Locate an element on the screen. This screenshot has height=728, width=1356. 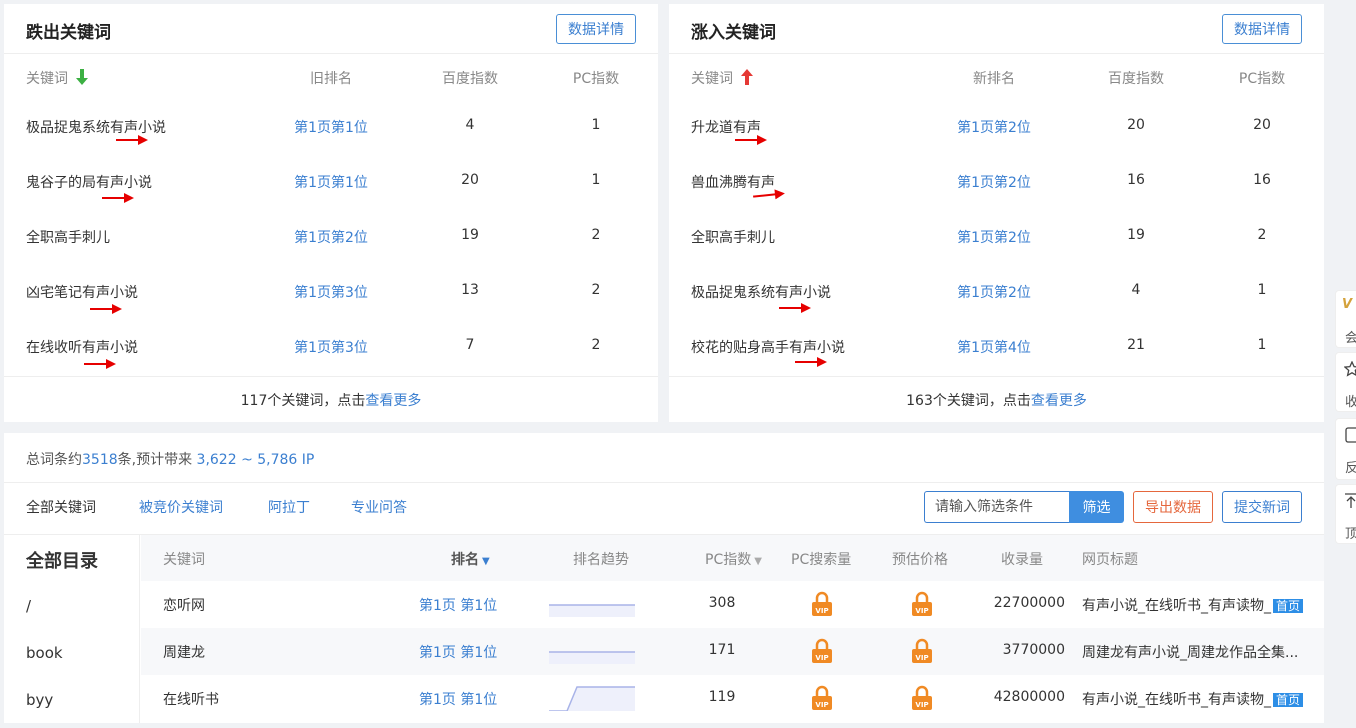
baidu-index-cell: 21 is located at coordinates (1136, 345).